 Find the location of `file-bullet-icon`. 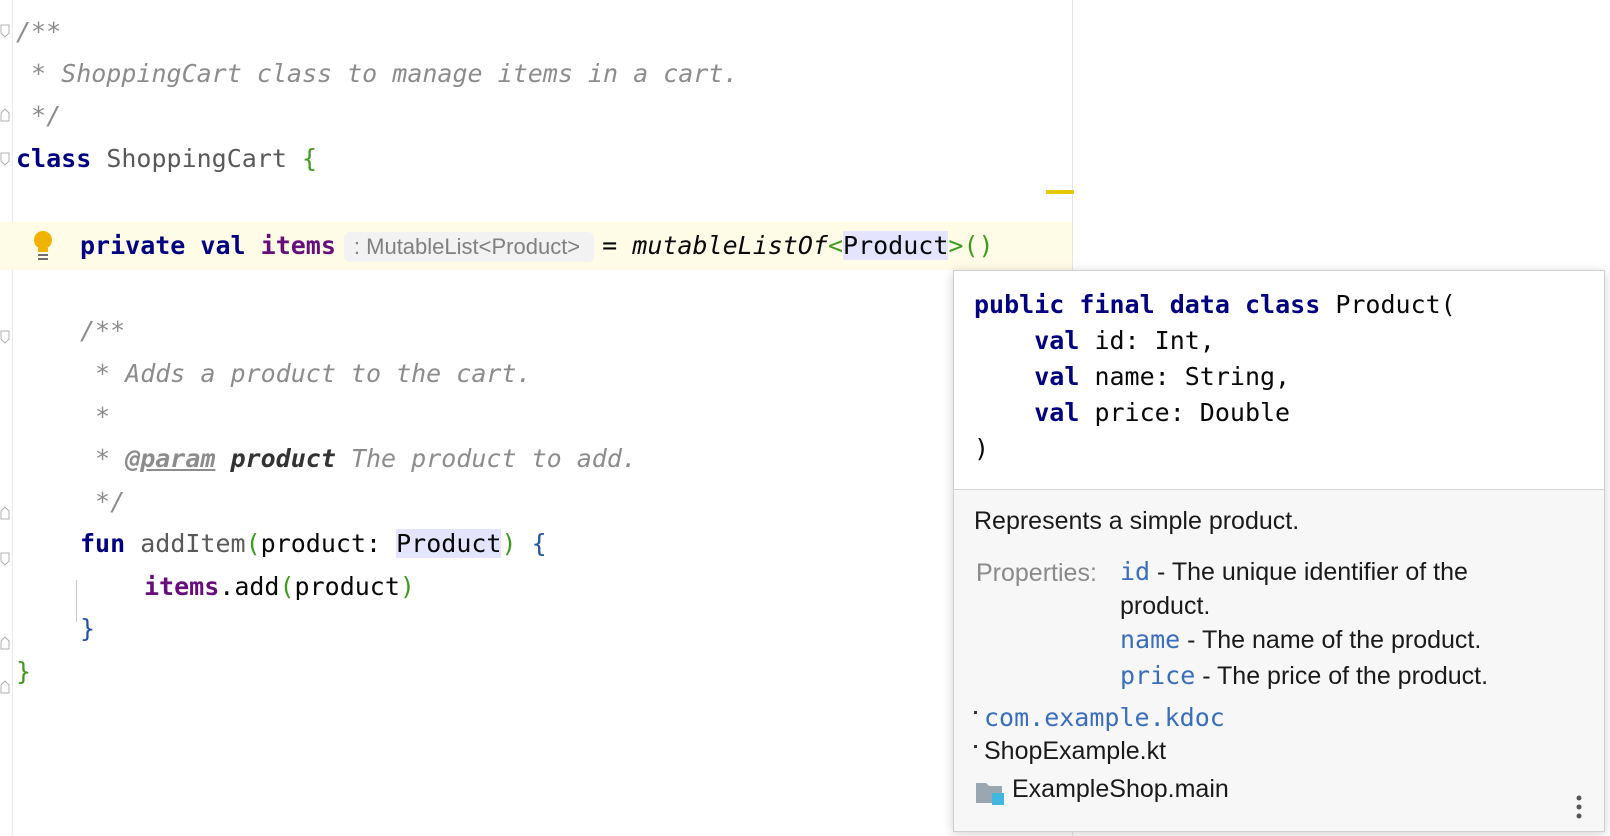

file-bullet-icon is located at coordinates (975, 746).